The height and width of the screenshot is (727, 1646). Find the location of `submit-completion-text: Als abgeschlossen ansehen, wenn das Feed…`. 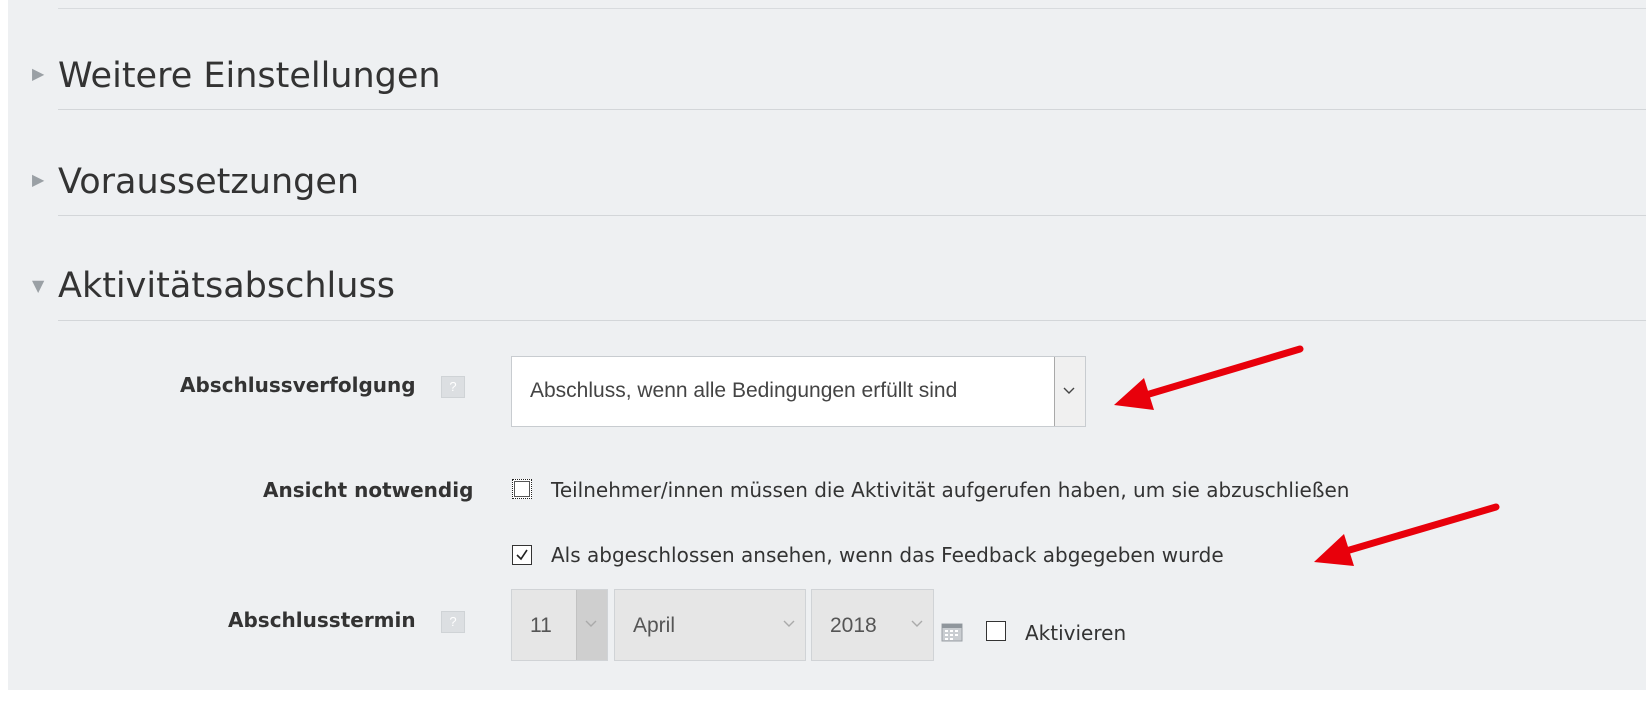

submit-completion-text: Als abgeschlossen ansehen, wenn das Feed… is located at coordinates (887, 555).